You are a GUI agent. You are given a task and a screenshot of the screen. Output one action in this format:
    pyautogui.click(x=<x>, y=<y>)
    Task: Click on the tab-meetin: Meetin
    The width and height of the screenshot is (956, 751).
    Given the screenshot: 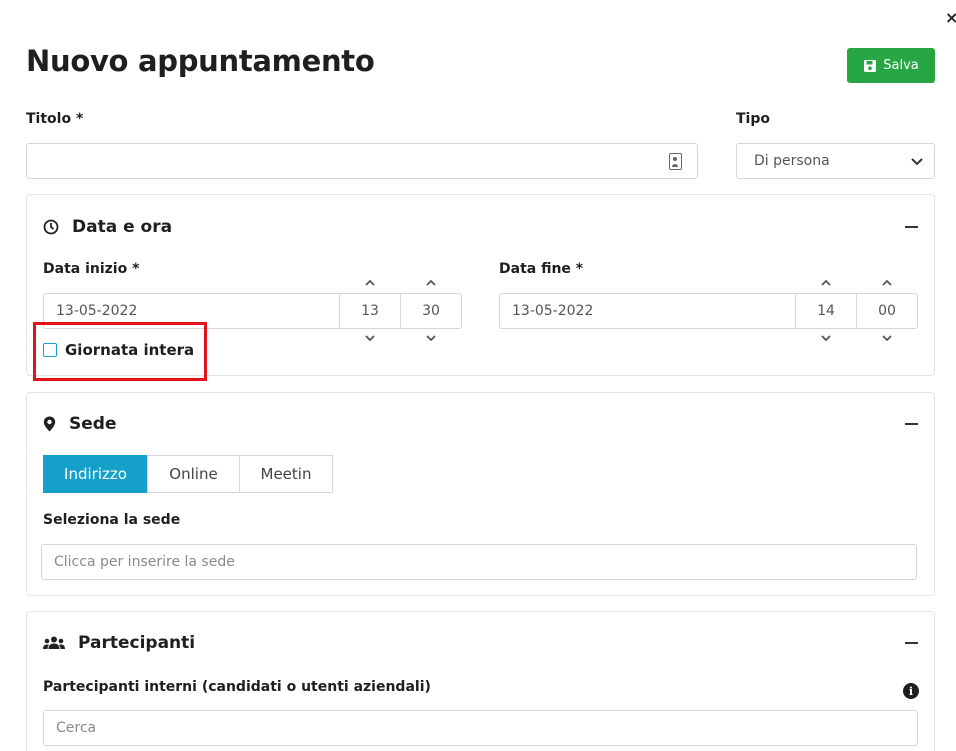 What is the action you would take?
    pyautogui.click(x=286, y=474)
    